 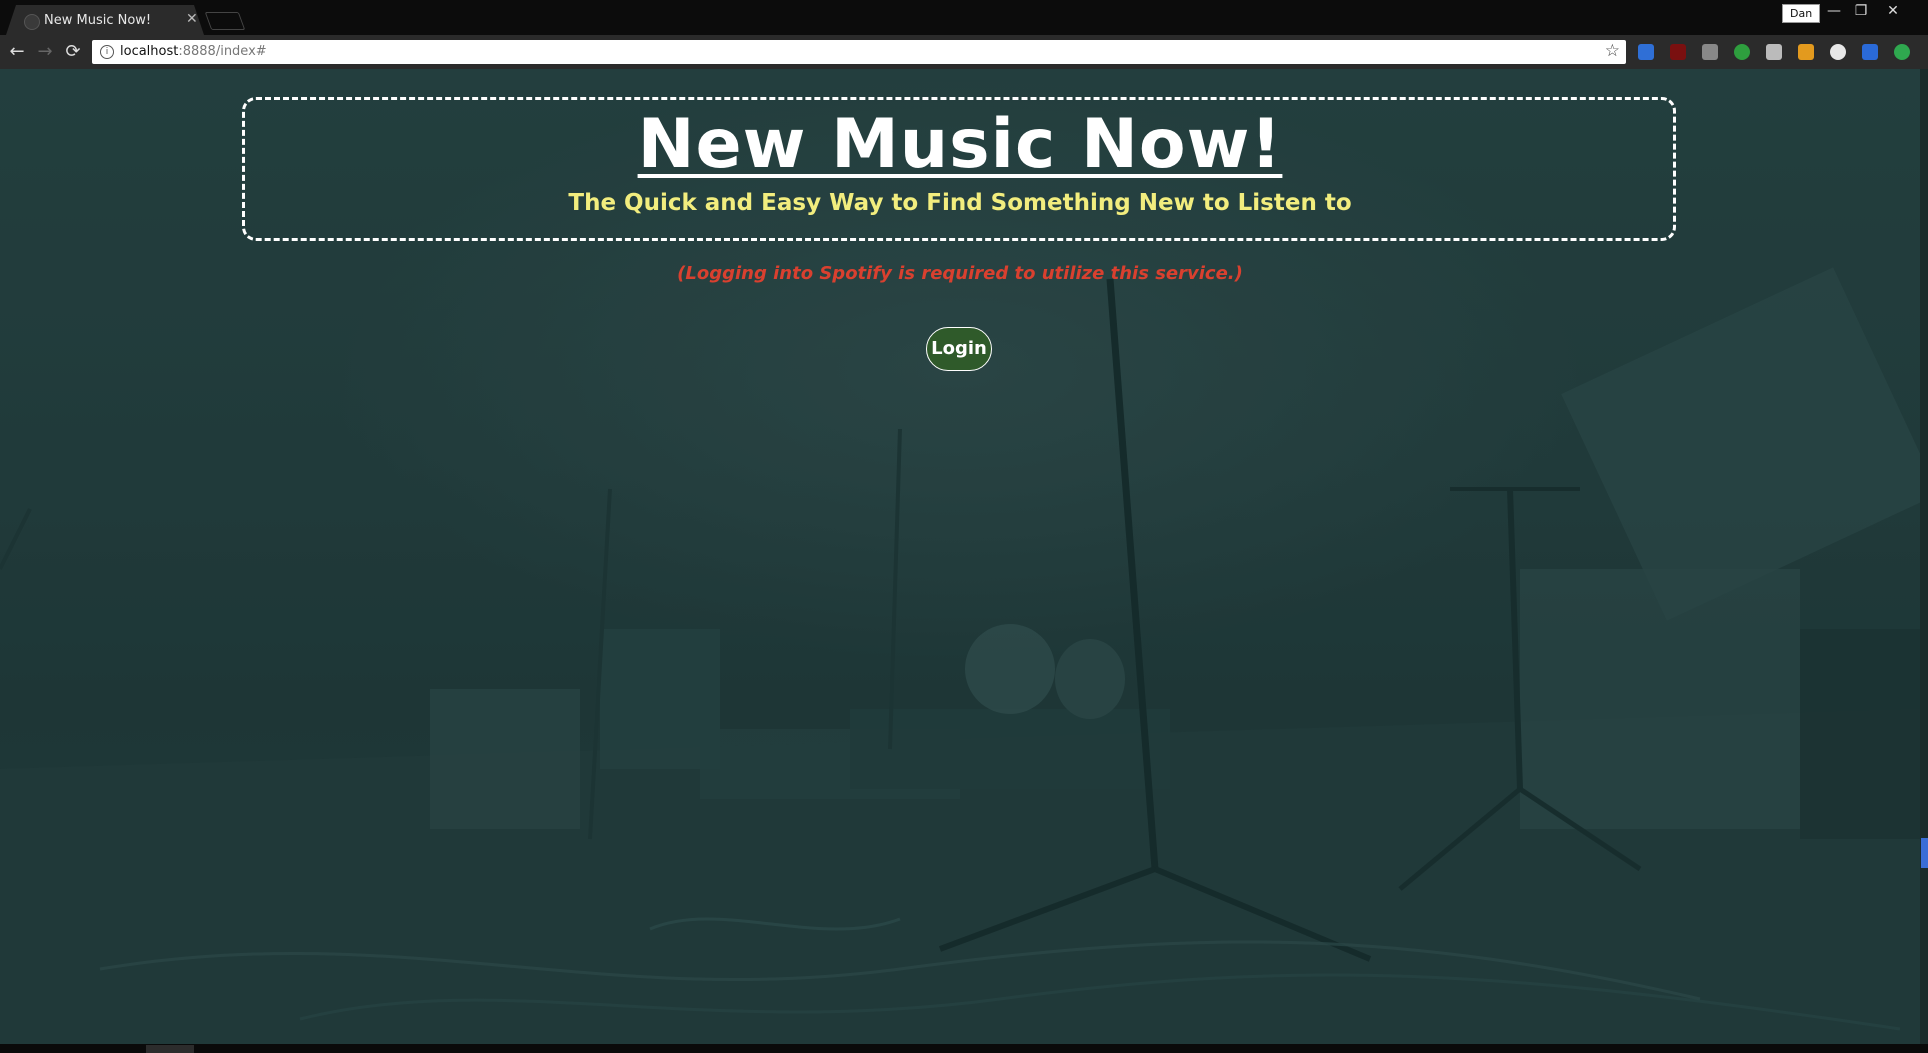 I want to click on ext-blue-icon, so click(x=1646, y=52).